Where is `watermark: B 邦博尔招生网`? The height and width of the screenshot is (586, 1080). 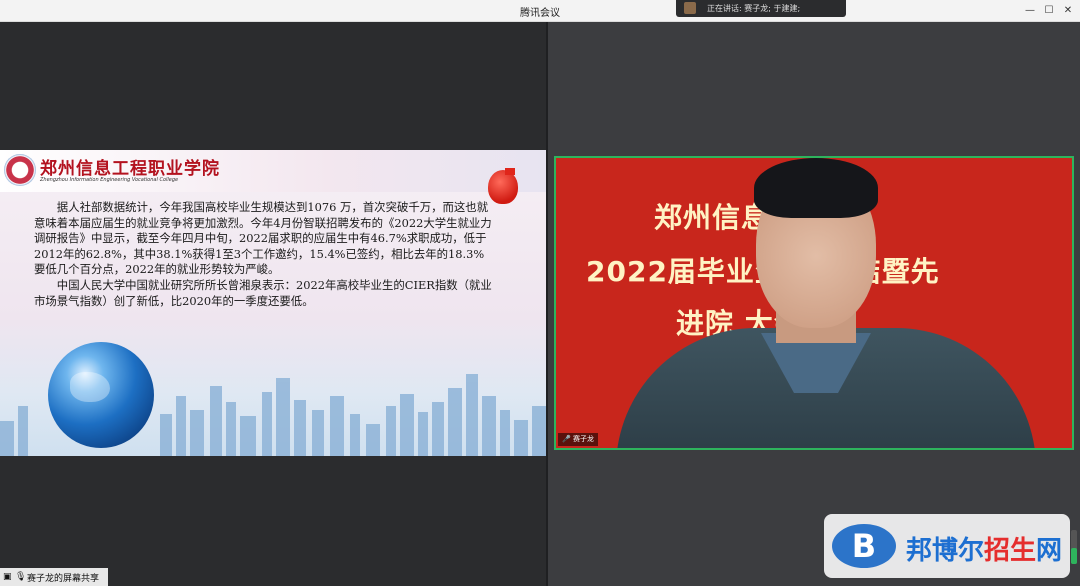
watermark: B 邦博尔招生网 is located at coordinates (947, 546).